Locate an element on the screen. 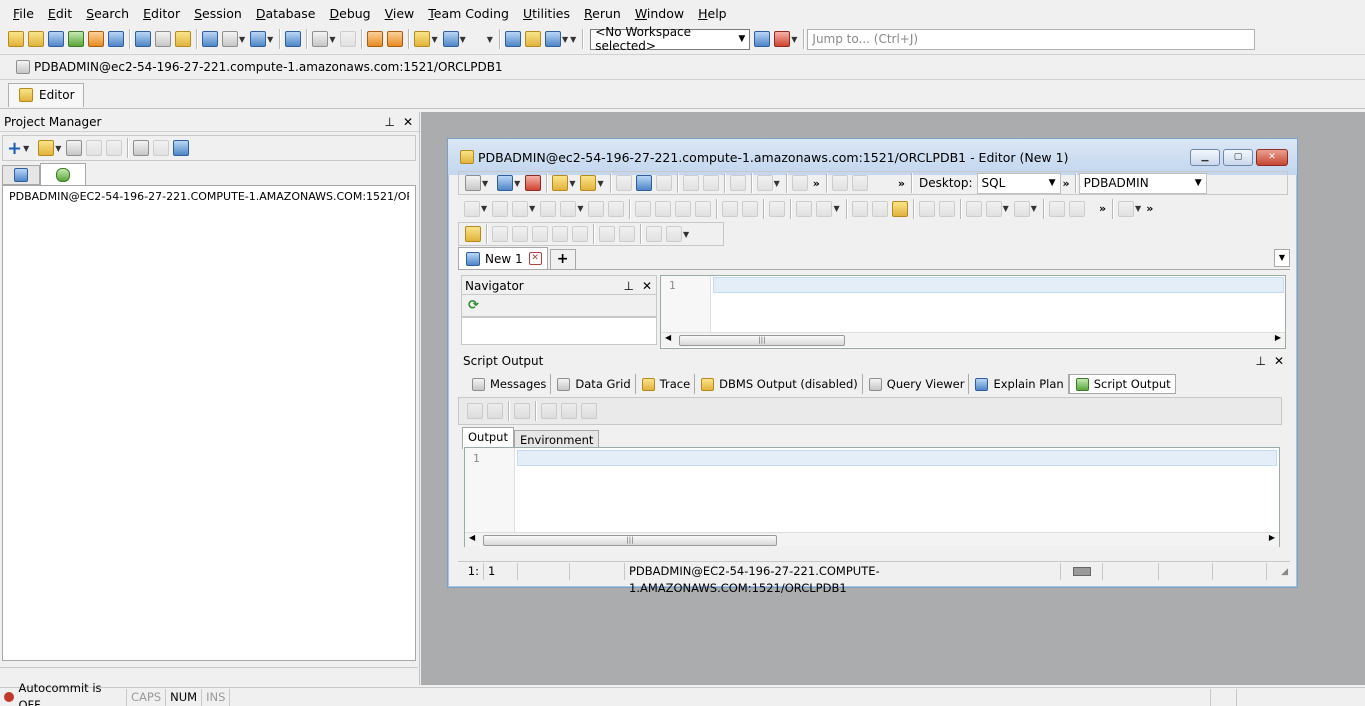  menu-database: Database is located at coordinates (286, 13).